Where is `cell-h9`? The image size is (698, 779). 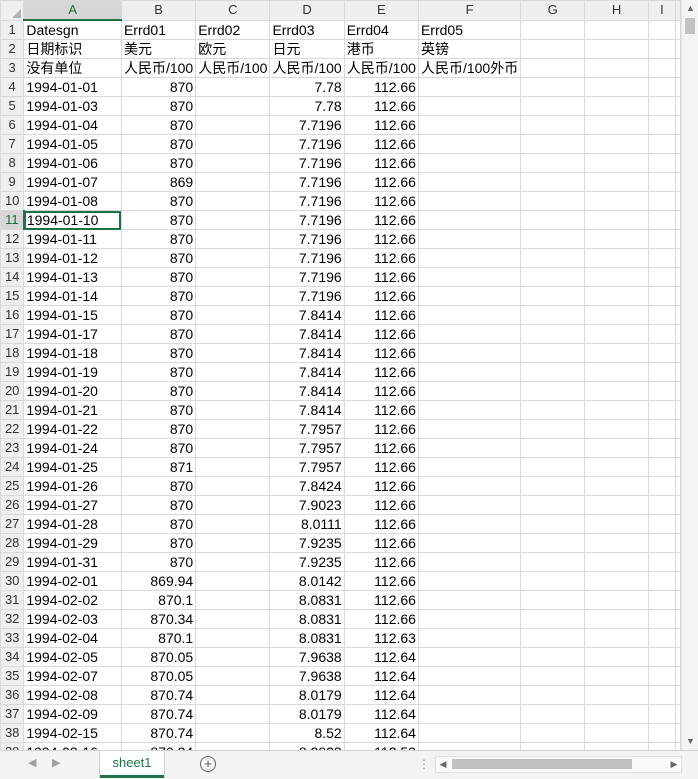 cell-h9 is located at coordinates (616, 182).